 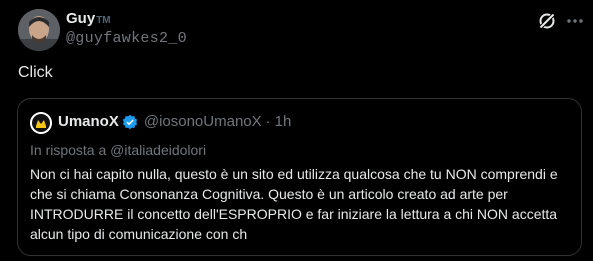 I want to click on quoted-handle: @iosonoUmanoX, so click(x=203, y=121).